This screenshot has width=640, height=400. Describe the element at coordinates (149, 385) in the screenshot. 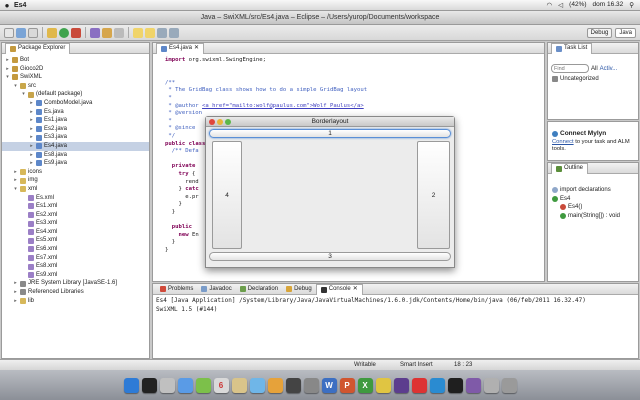

I see `dashboard-icon` at that location.